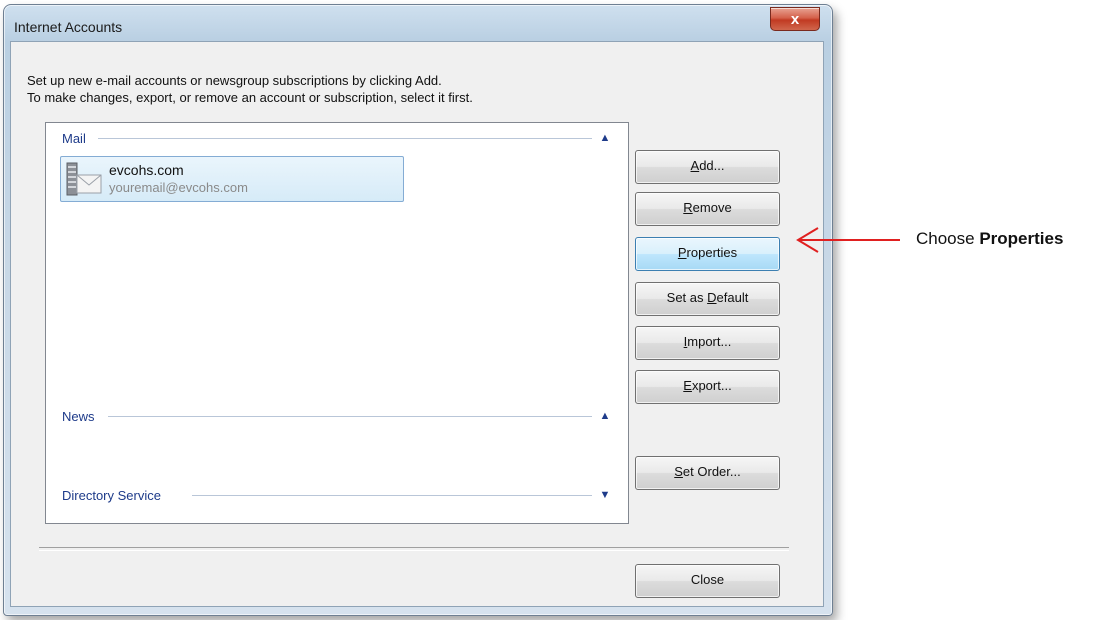 The width and height of the screenshot is (1117, 620). I want to click on window-close-button: x, so click(795, 19).